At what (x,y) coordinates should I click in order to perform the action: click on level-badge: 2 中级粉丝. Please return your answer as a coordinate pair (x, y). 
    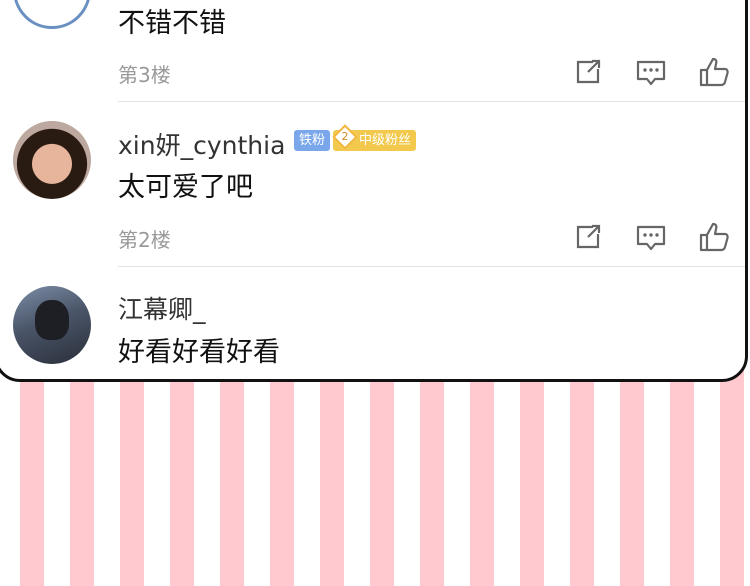
    Looking at the image, I should click on (374, 137).